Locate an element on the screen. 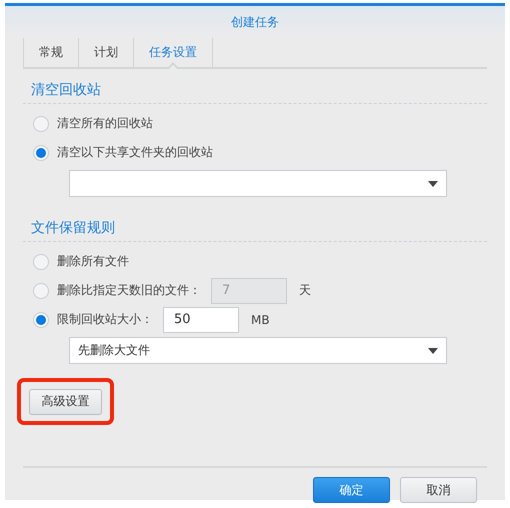  tab: 计划 is located at coordinates (105, 52).